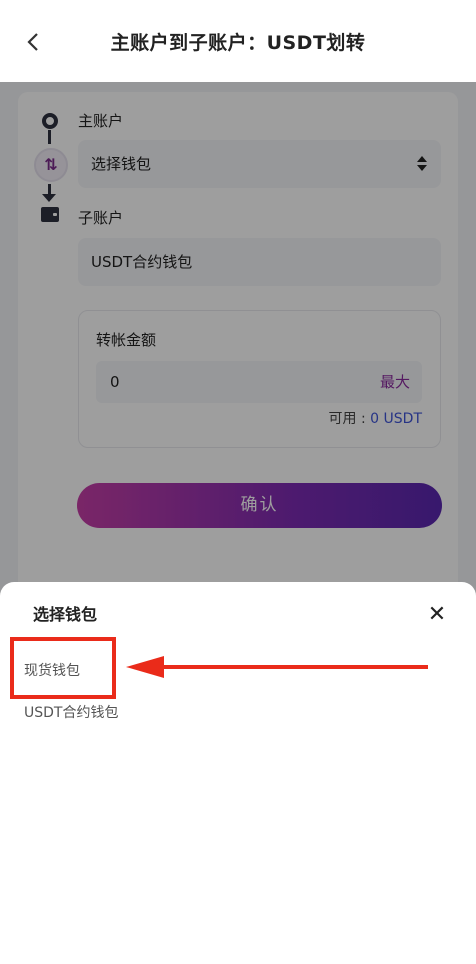  What do you see at coordinates (145, 667) in the screenshot?
I see `arrow-left-icon` at bounding box center [145, 667].